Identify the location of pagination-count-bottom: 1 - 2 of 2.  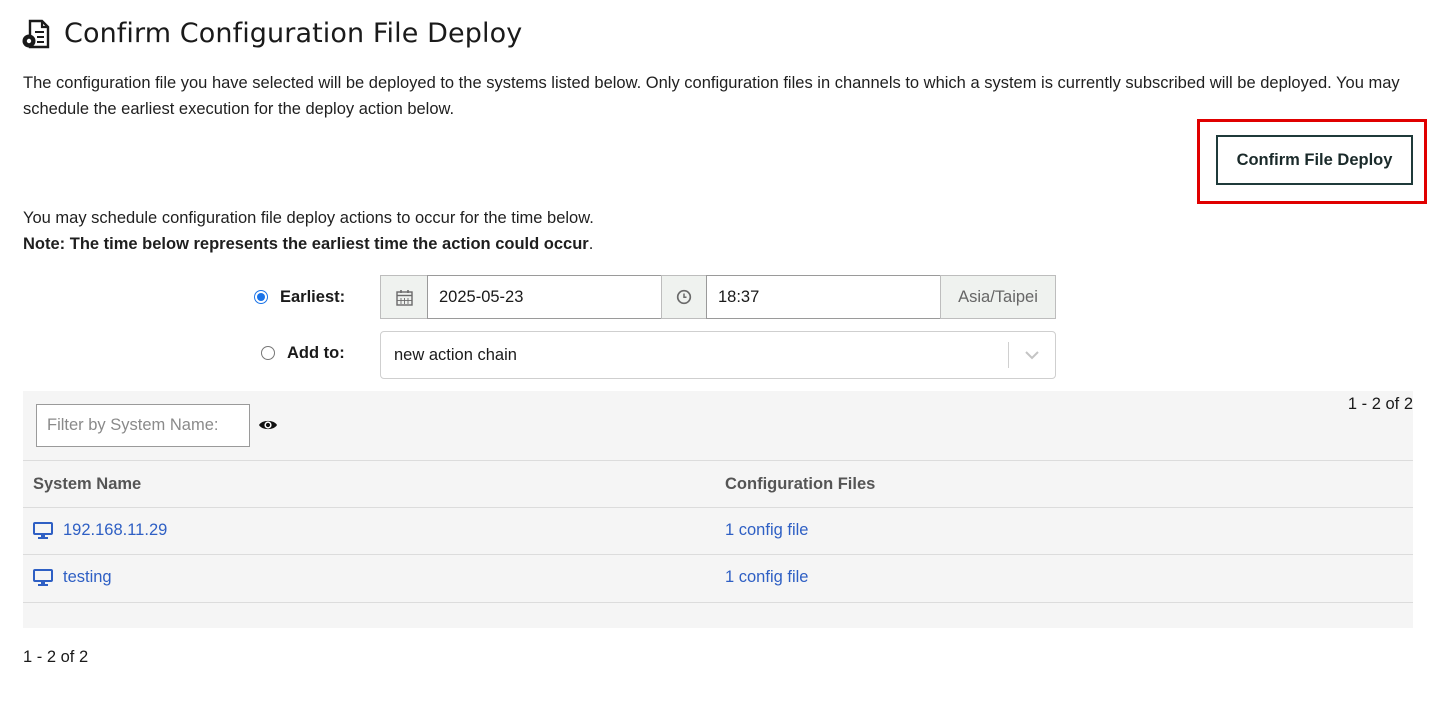
(56, 657).